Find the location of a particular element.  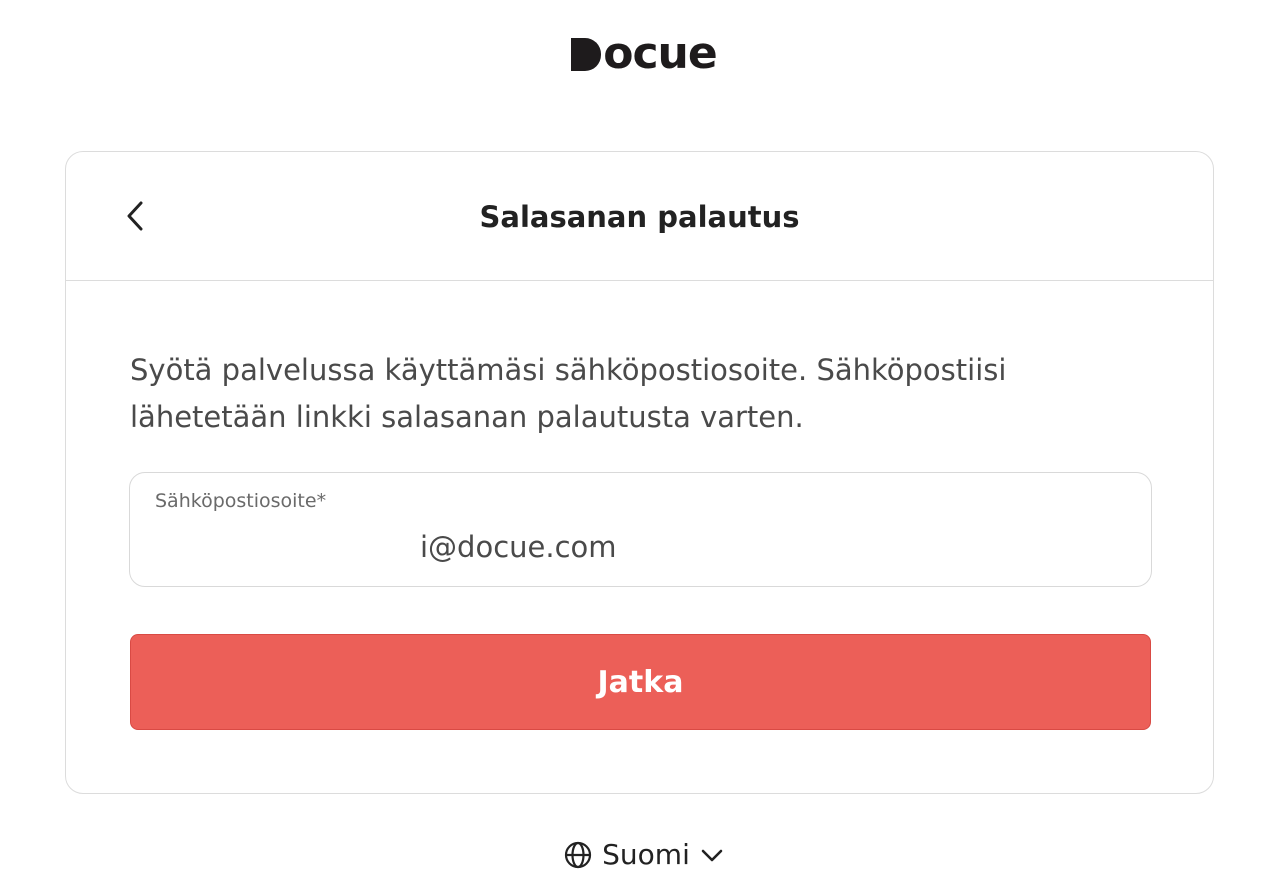

email-field: Sähköpostiosoite* is located at coordinates (640, 529).